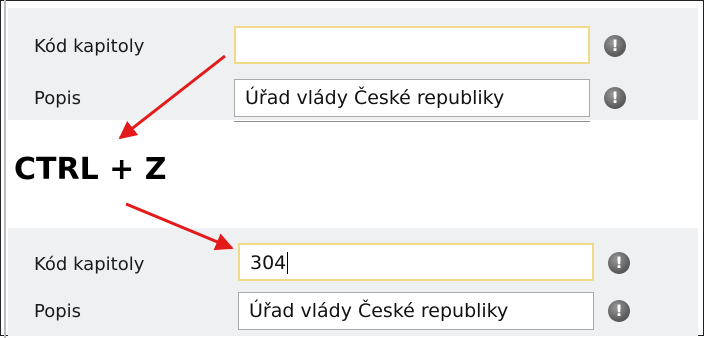  I want to click on annotation-arrows, so click(176, 152).